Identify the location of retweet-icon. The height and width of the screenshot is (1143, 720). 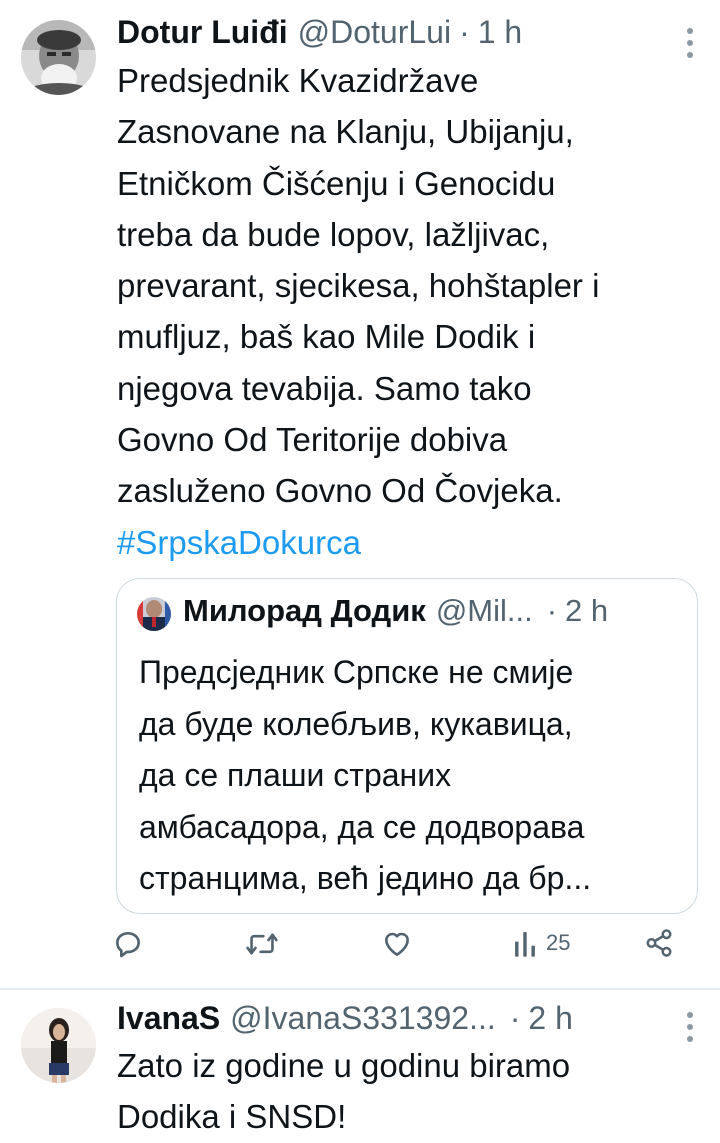
(262, 944).